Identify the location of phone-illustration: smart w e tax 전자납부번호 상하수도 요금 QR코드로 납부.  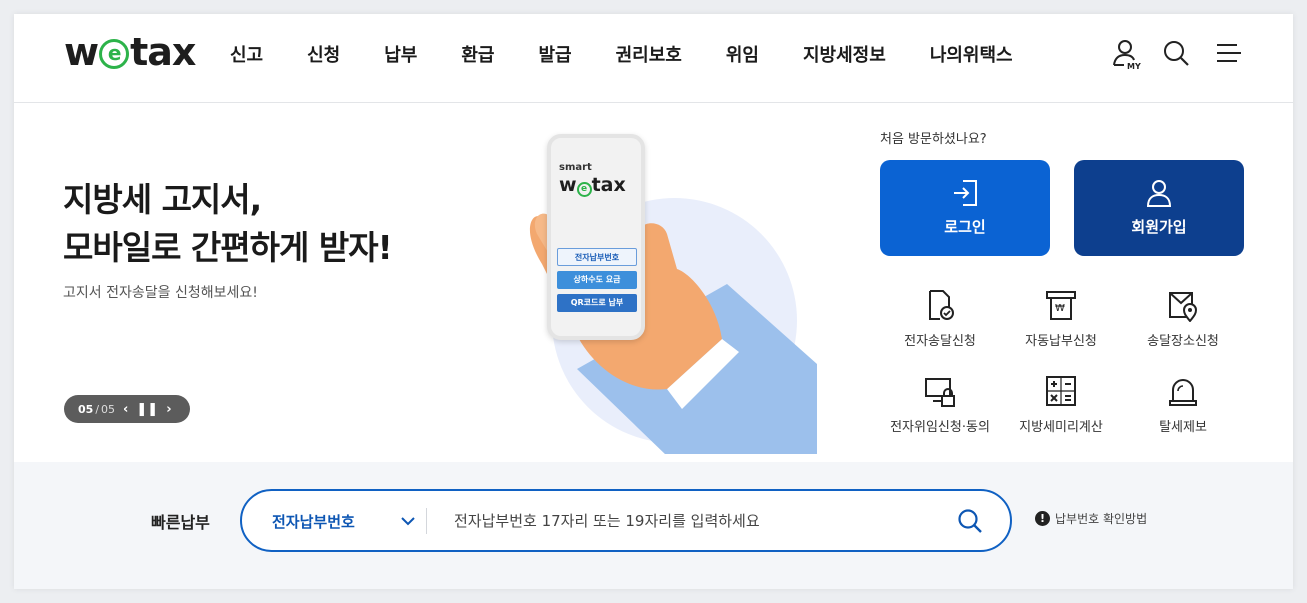
(596, 237).